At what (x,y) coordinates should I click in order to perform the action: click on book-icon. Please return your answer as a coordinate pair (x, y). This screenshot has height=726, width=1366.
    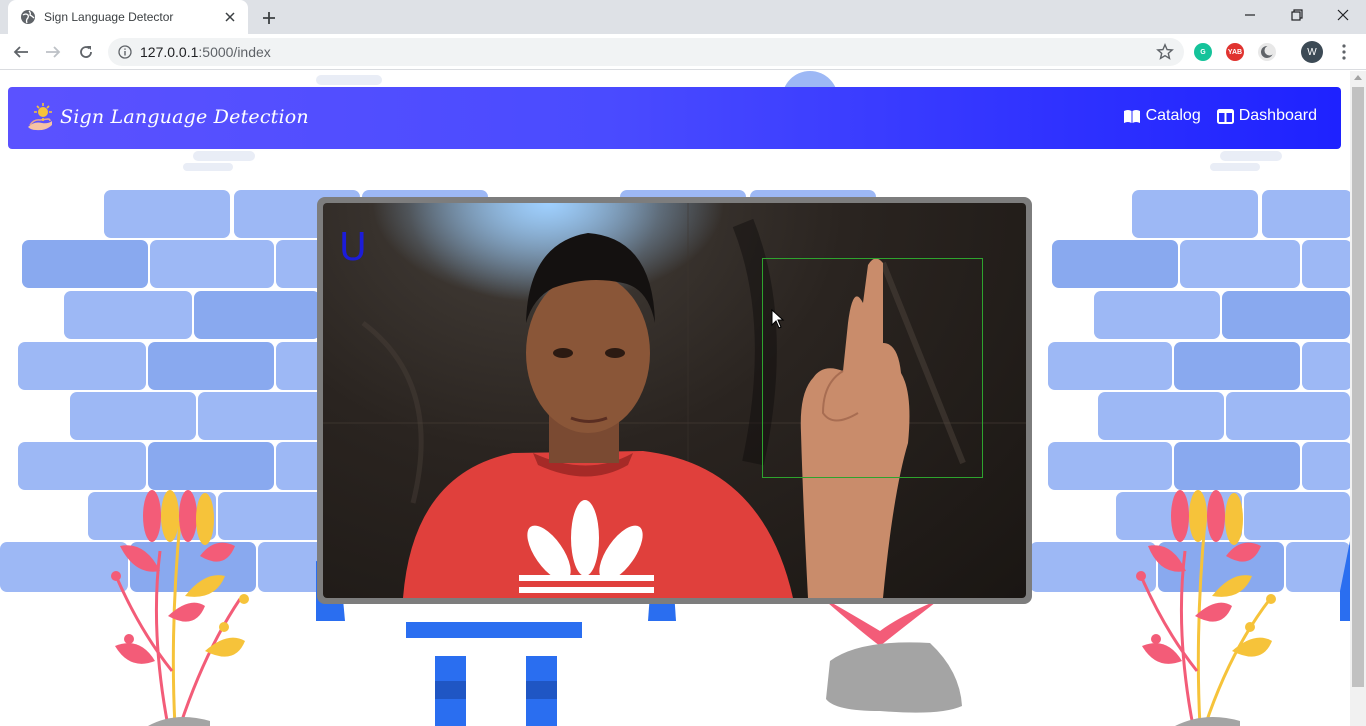
    Looking at the image, I should click on (1131, 116).